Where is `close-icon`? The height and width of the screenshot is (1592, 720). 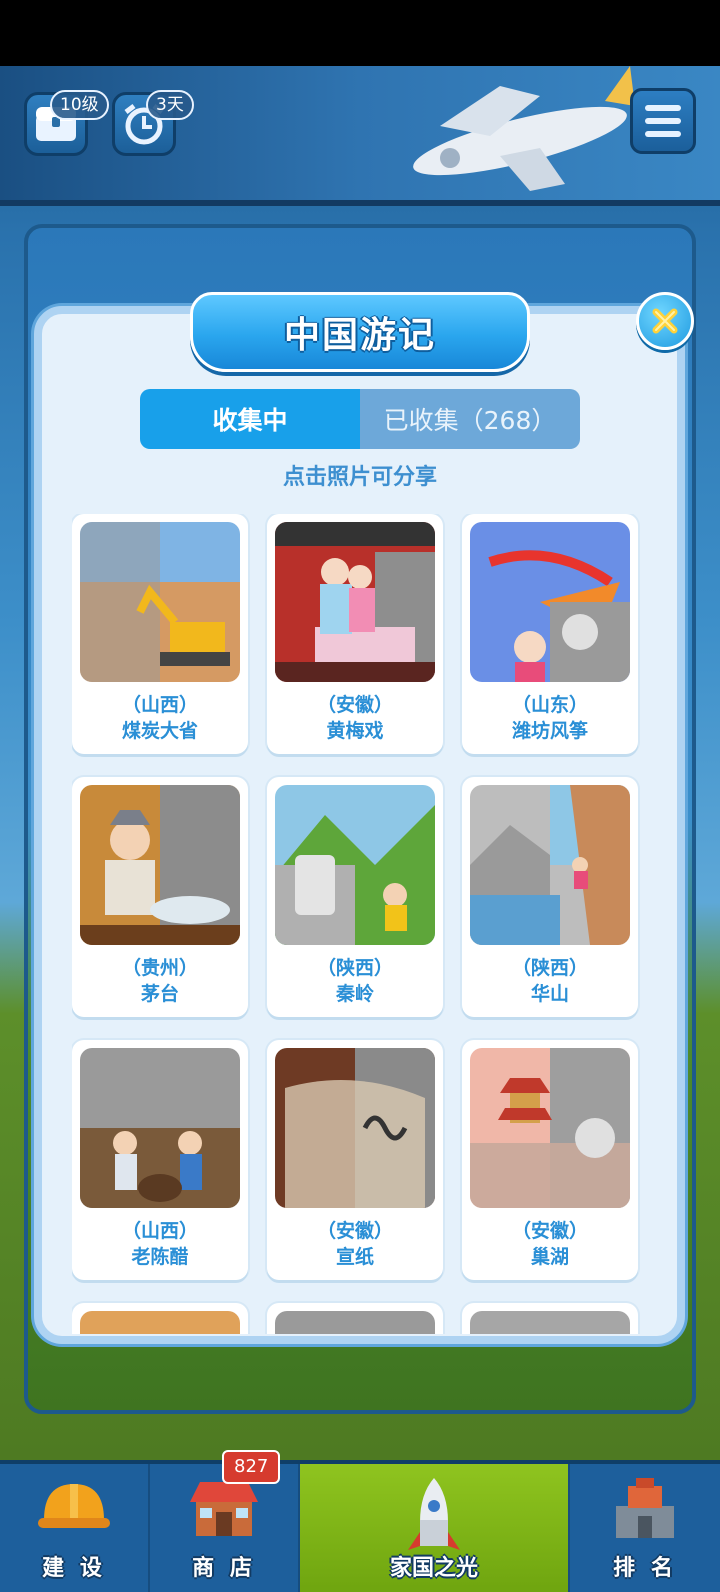
close-icon is located at coordinates (665, 321).